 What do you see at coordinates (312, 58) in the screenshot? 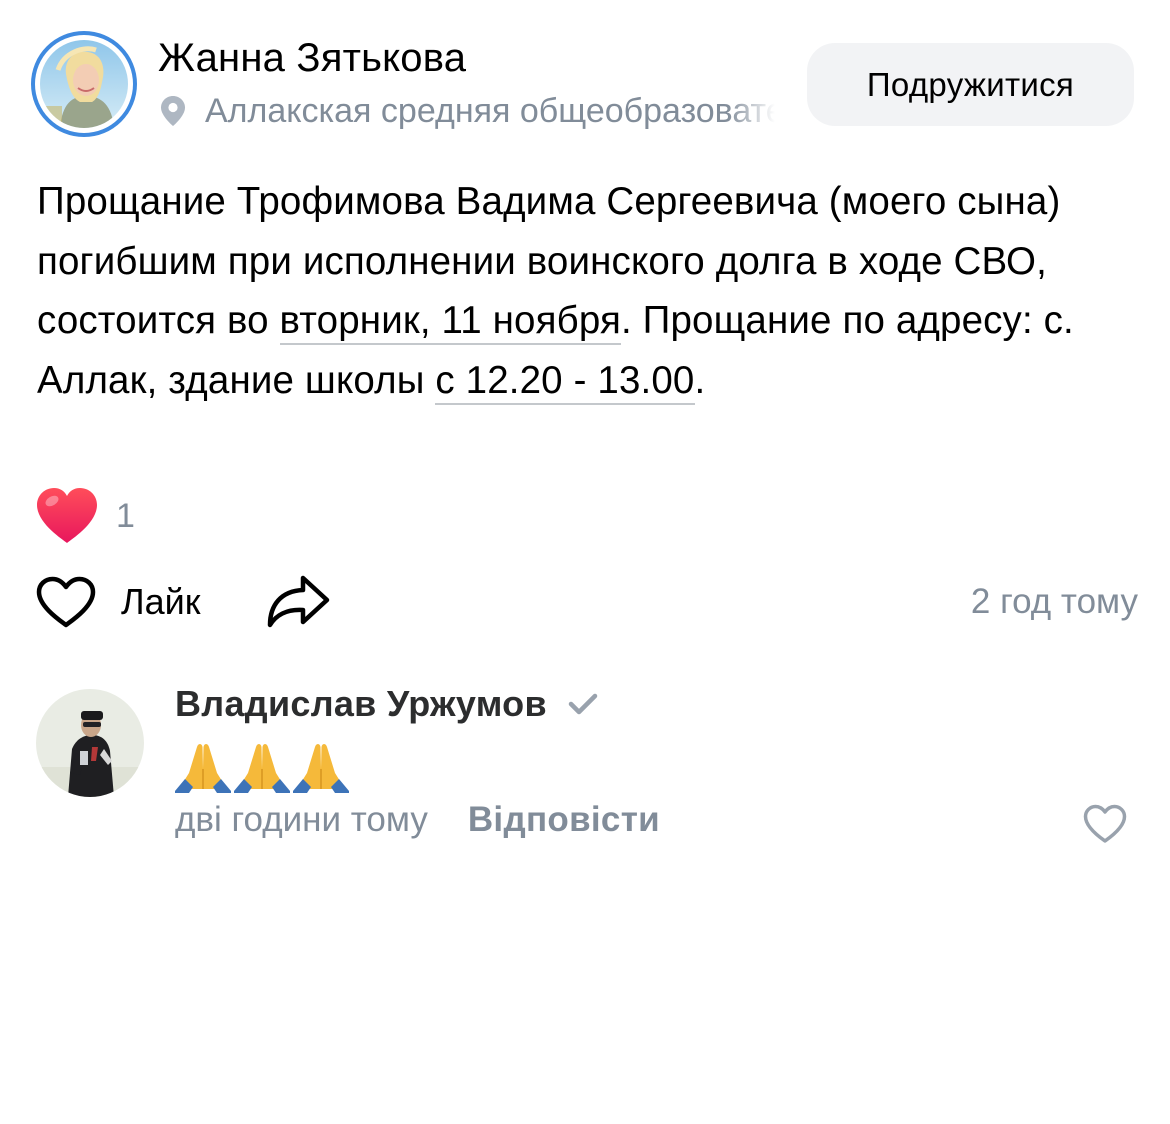
I see `author-name: Жанна Зятькова` at bounding box center [312, 58].